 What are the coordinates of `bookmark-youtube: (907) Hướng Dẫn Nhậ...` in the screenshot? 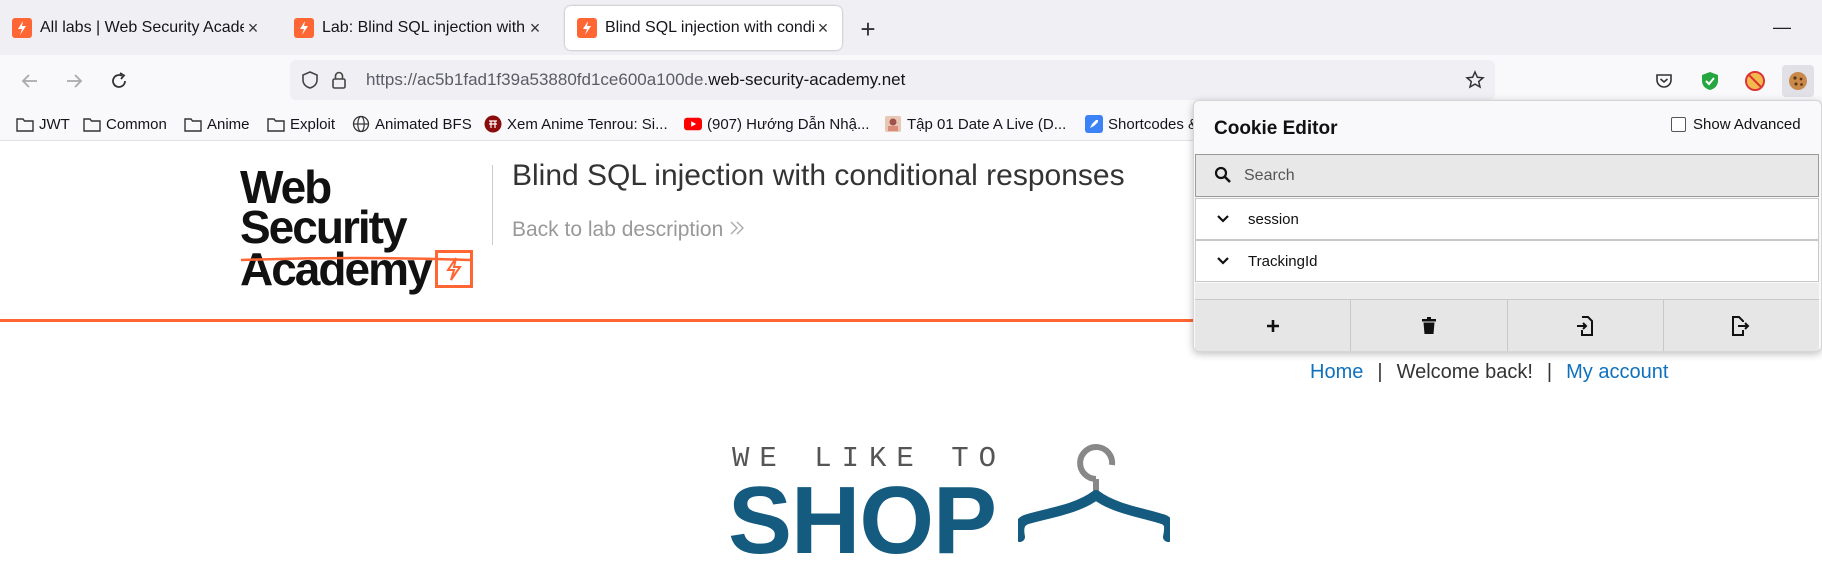 It's located at (776, 124).